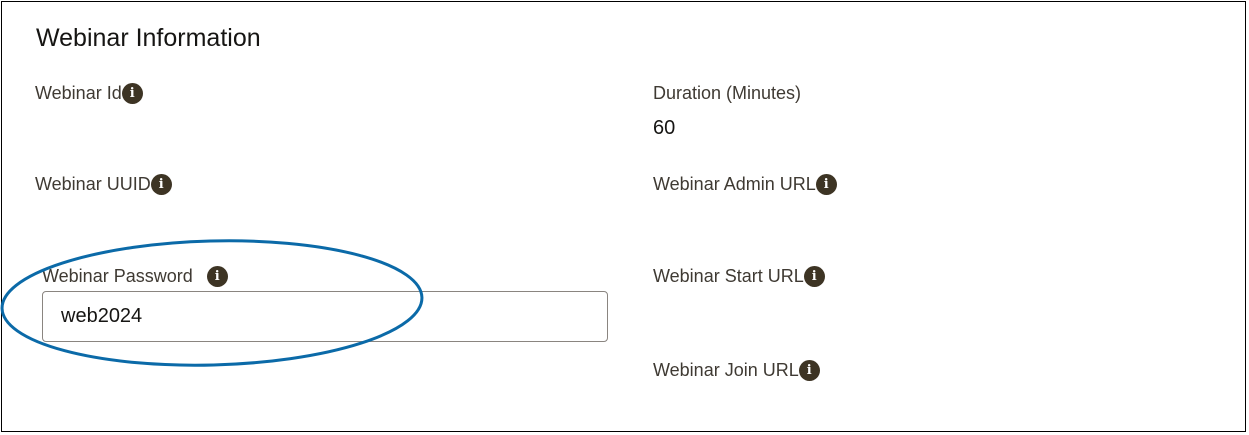 This screenshot has width=1249, height=435. What do you see at coordinates (93, 184) in the screenshot?
I see `webinar-uuid-label: Webinar UUID` at bounding box center [93, 184].